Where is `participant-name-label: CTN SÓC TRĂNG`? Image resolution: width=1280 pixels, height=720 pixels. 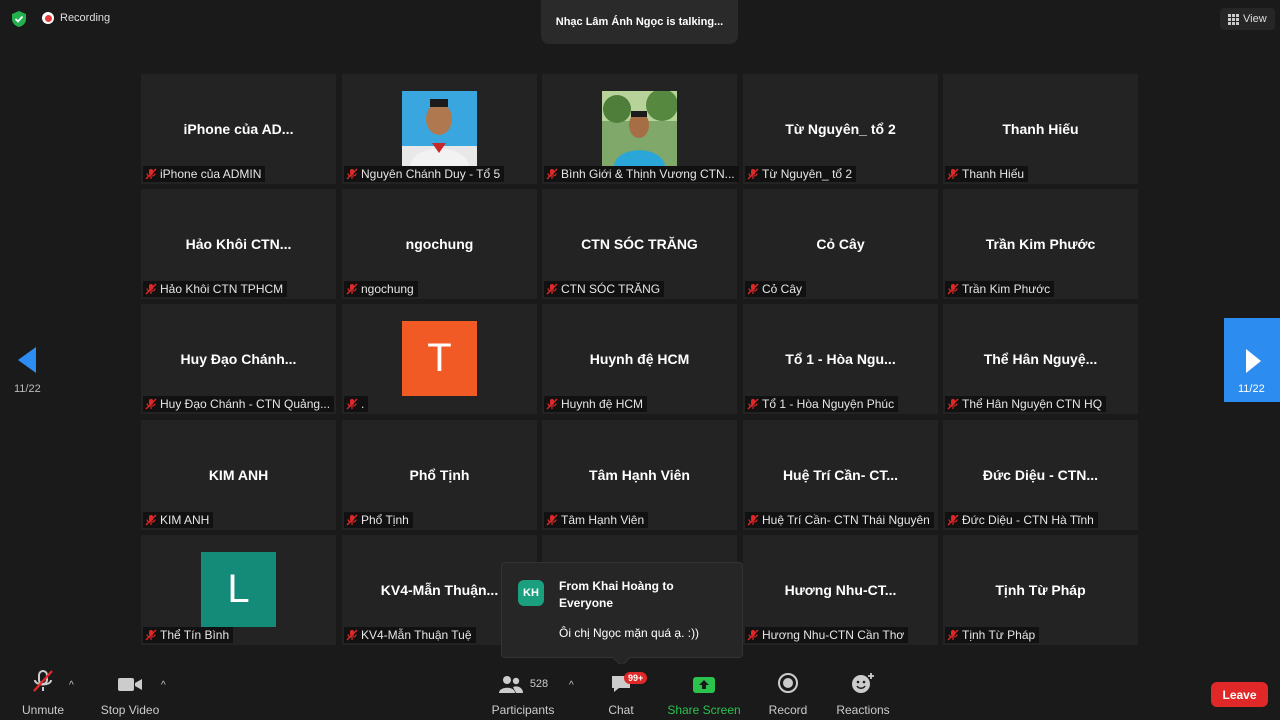 participant-name-label: CTN SÓC TRĂNG is located at coordinates (604, 289).